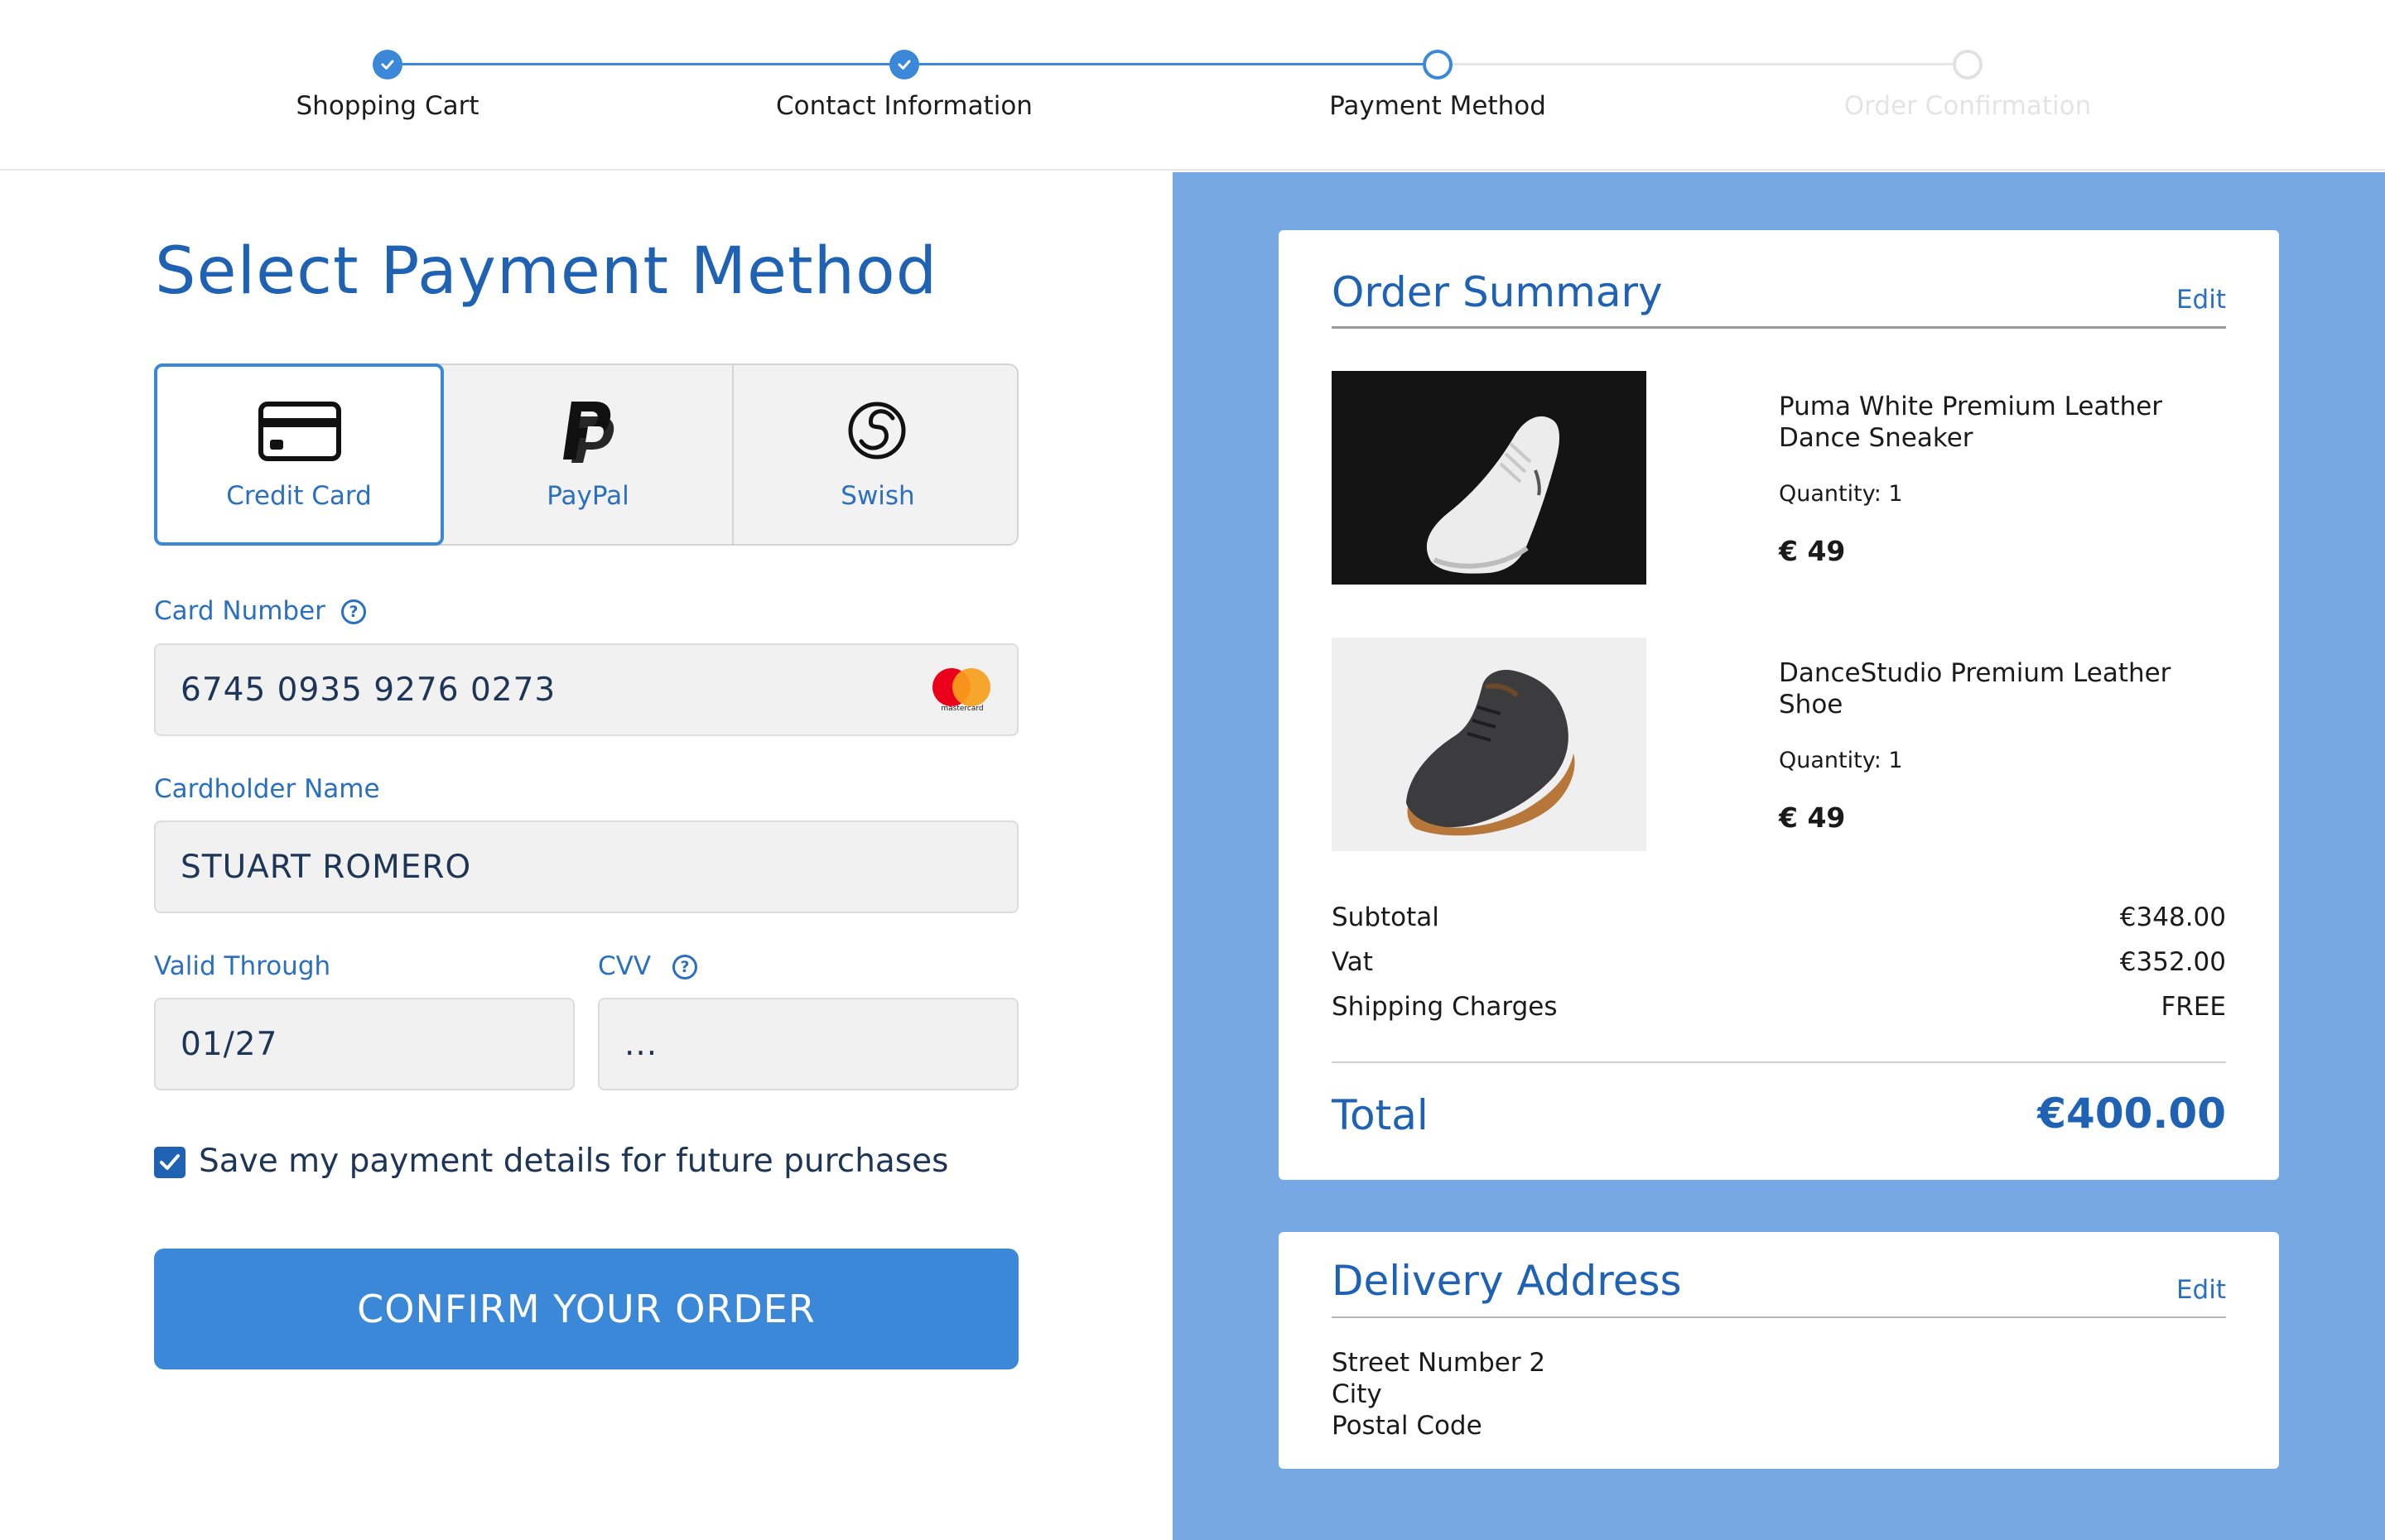  Describe the element at coordinates (299, 496) in the screenshot. I see `tab-label: Credit Card` at that location.